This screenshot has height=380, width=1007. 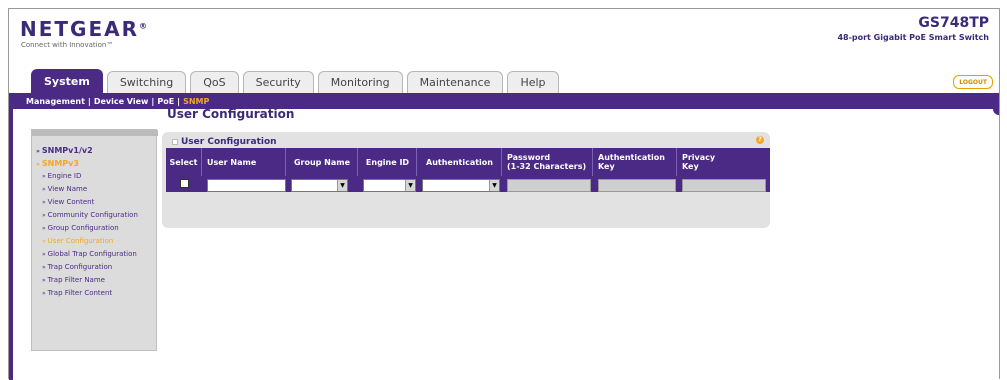 What do you see at coordinates (97, 189) in the screenshot?
I see `sidebar-item-view-name: » View Name` at bounding box center [97, 189].